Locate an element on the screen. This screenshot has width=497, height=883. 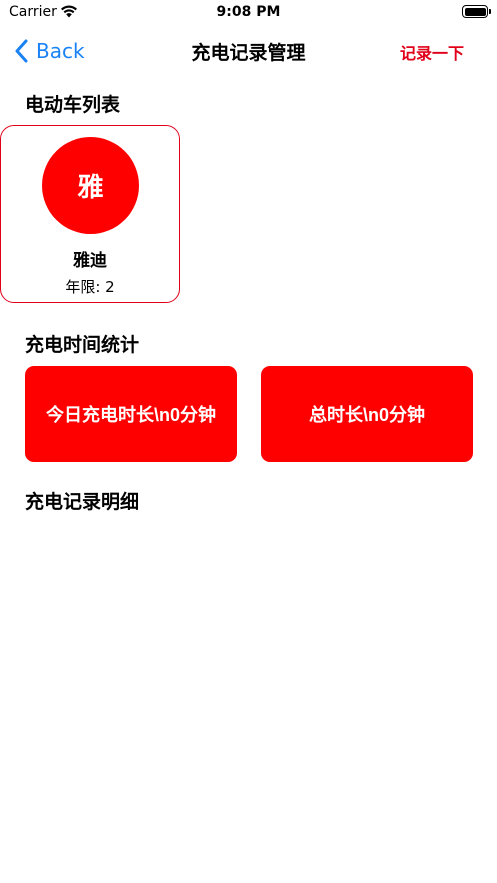
vehicle-card: 雅 雅迪 年限: 2 is located at coordinates (90, 214).